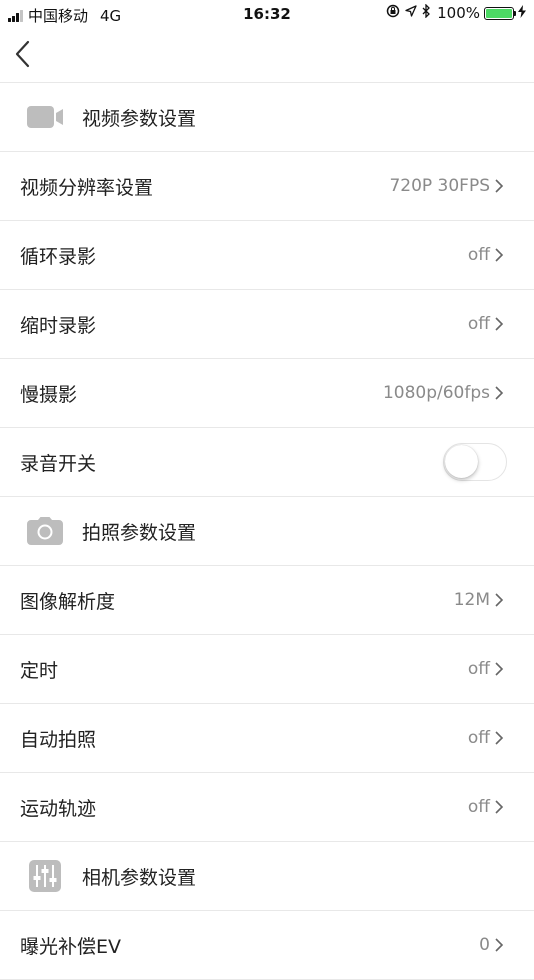  I want to click on rotation-lock-icon, so click(393, 13).